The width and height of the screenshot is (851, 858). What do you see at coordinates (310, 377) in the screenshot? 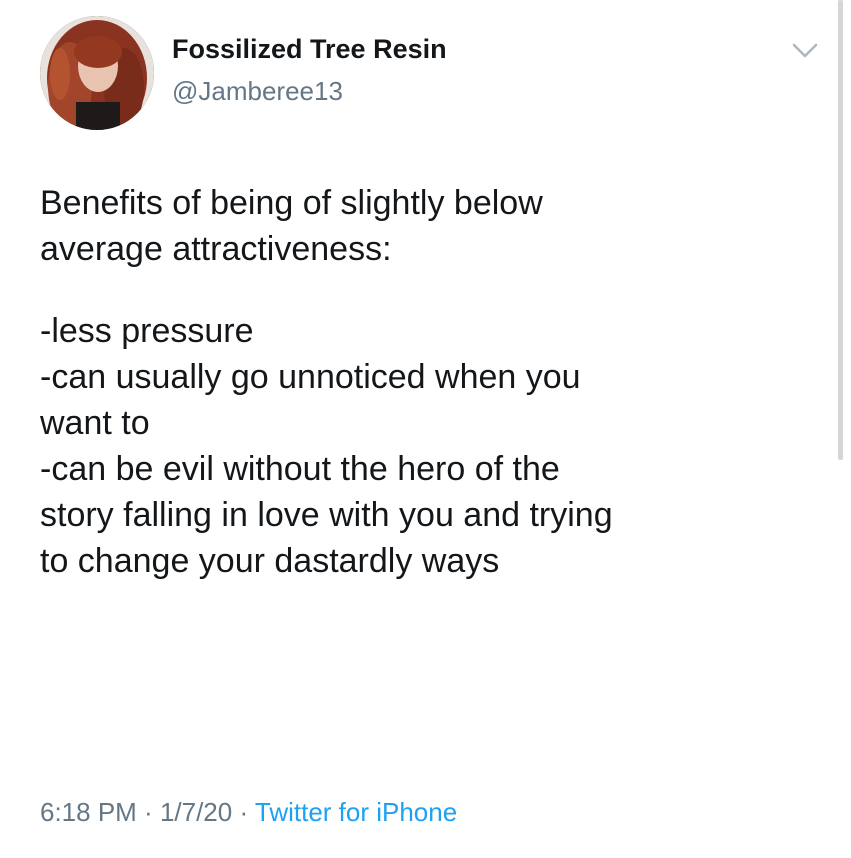
I see `list-item: -can usually go unnoticed when you` at bounding box center [310, 377].